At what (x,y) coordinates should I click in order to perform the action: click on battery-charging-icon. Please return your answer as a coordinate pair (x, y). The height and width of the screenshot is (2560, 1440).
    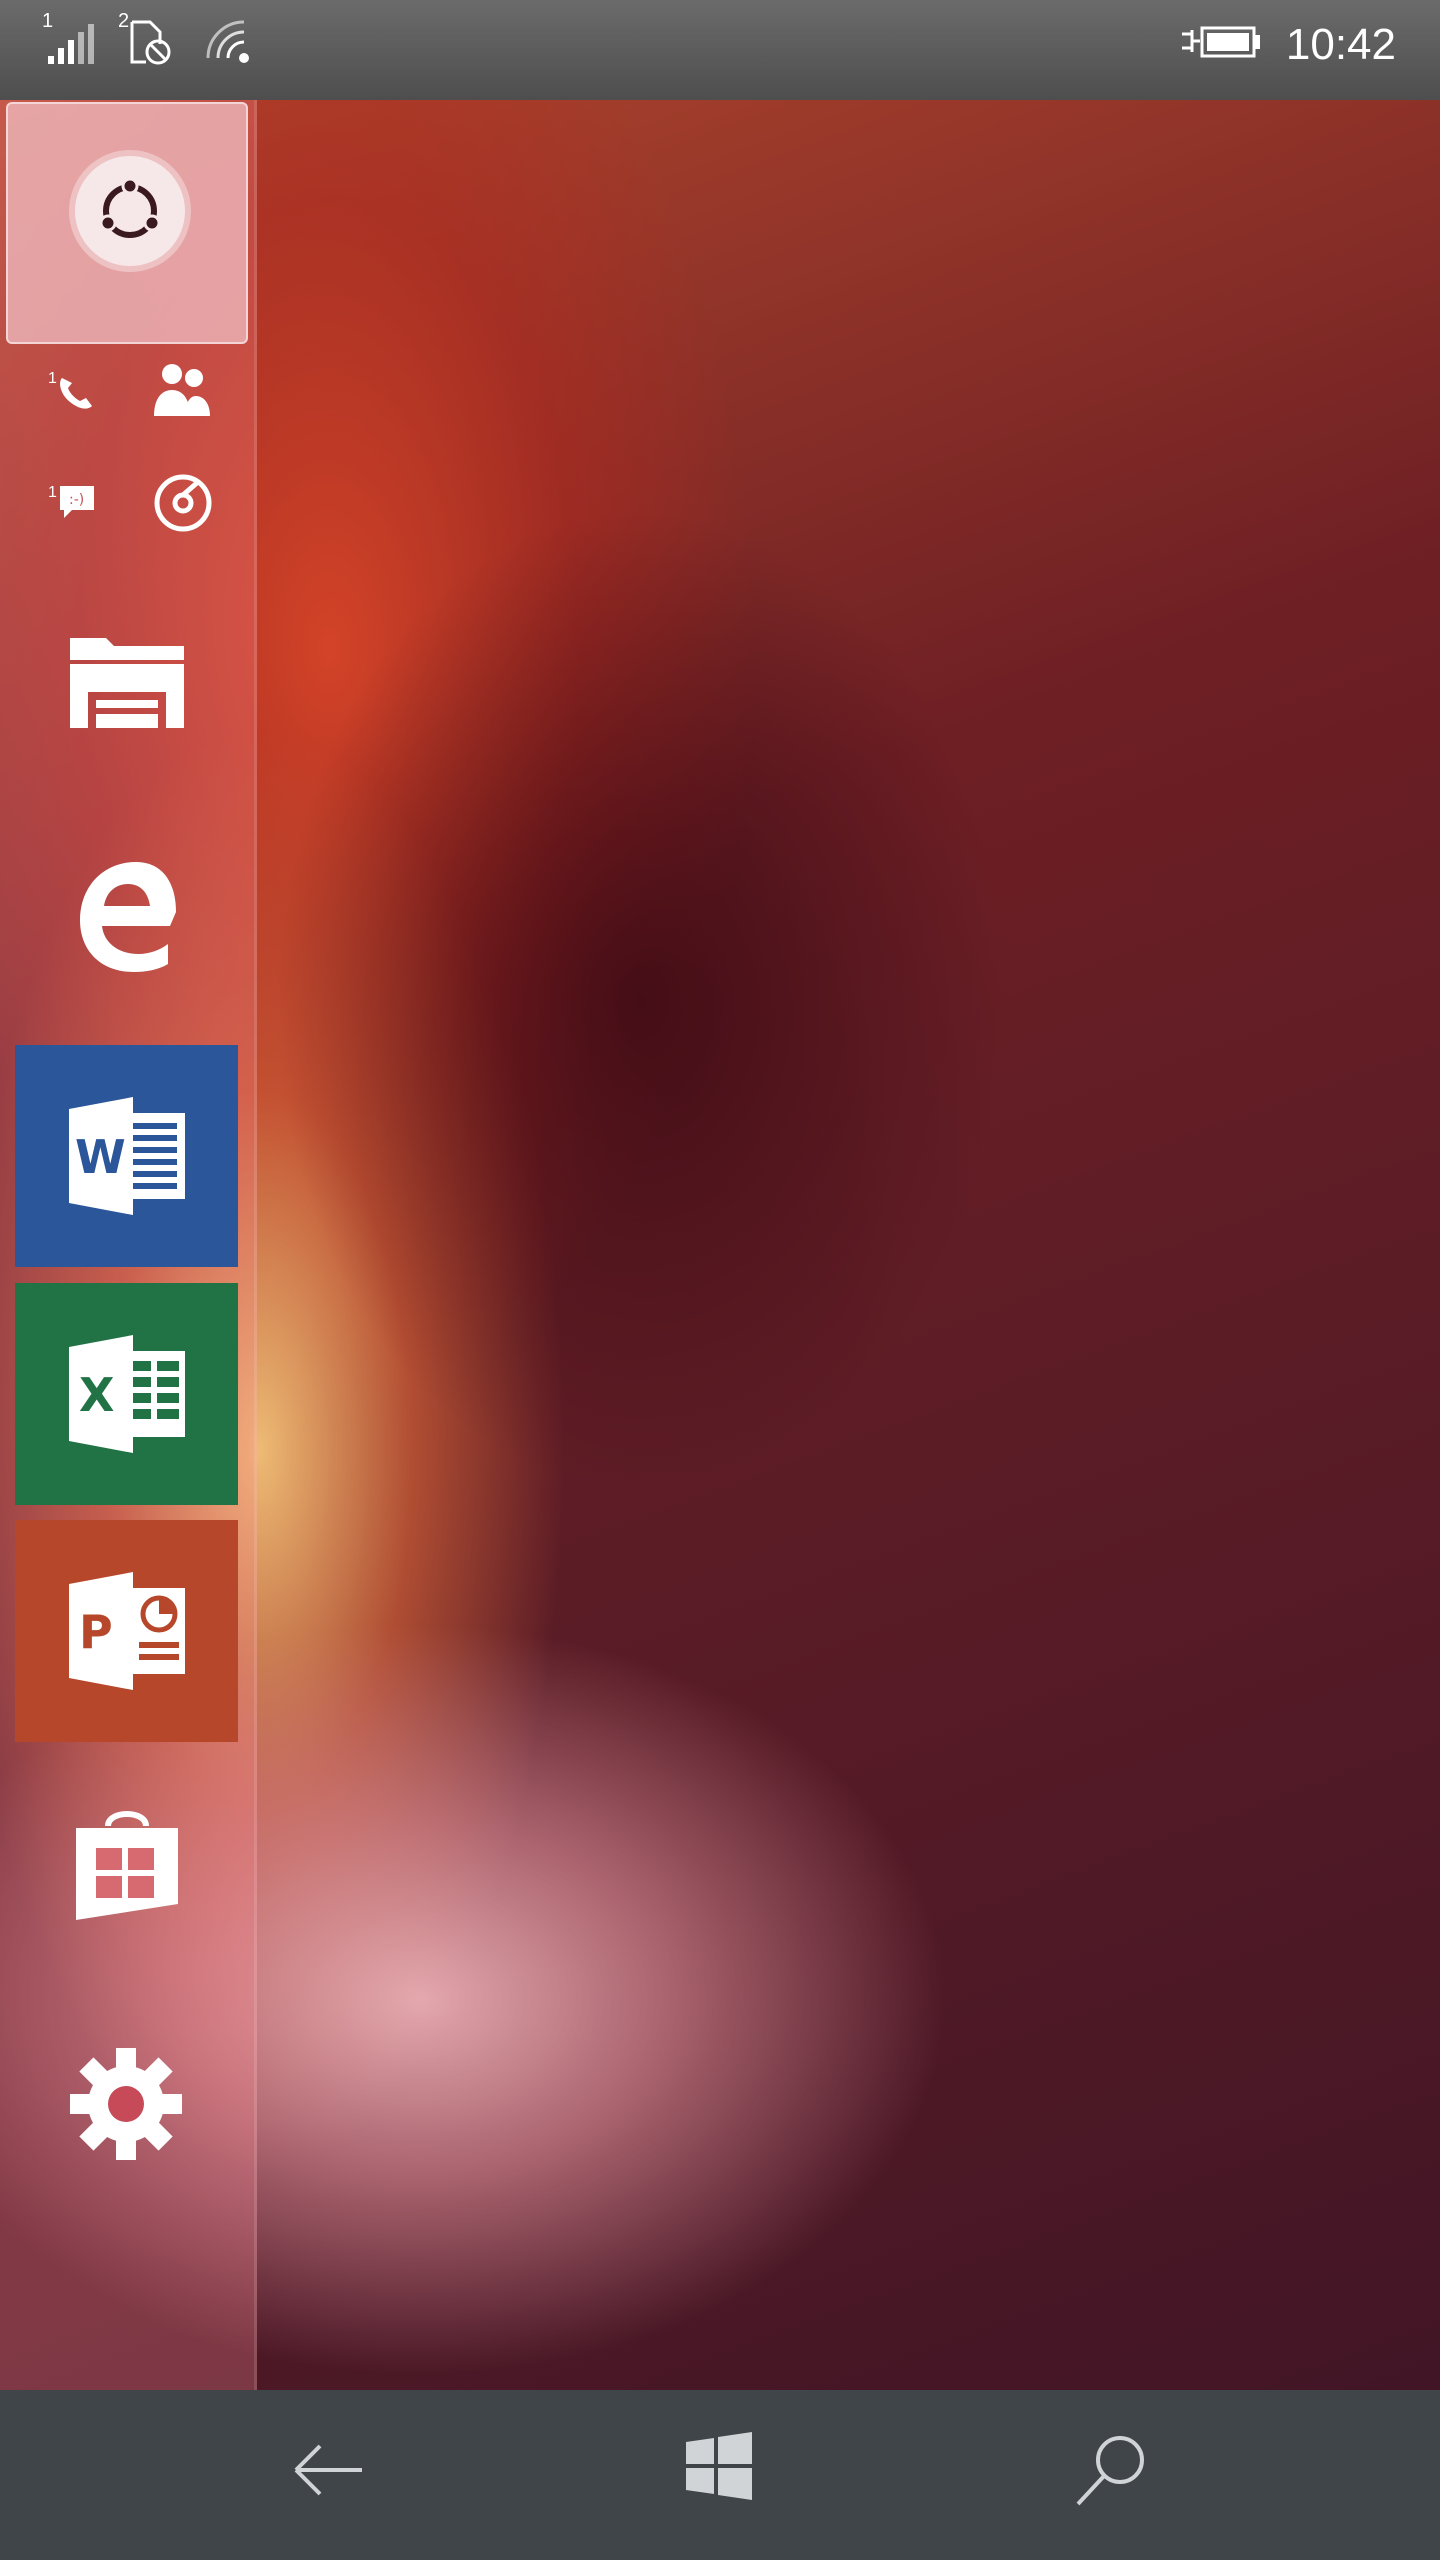
    Looking at the image, I should click on (1221, 42).